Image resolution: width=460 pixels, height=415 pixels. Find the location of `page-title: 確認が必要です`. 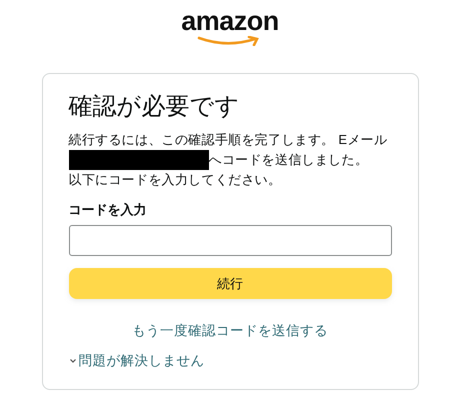

page-title: 確認が必要です is located at coordinates (154, 107).